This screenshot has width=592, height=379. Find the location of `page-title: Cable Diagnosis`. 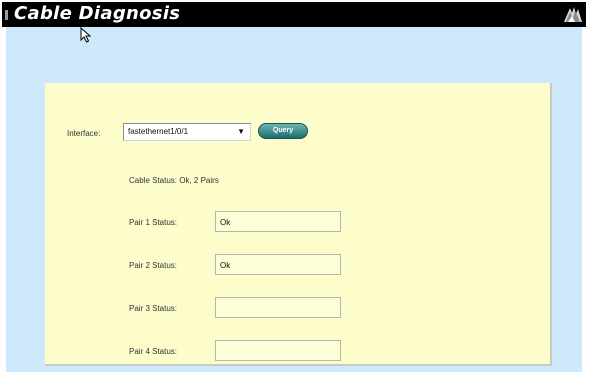

page-title: Cable Diagnosis is located at coordinates (97, 13).